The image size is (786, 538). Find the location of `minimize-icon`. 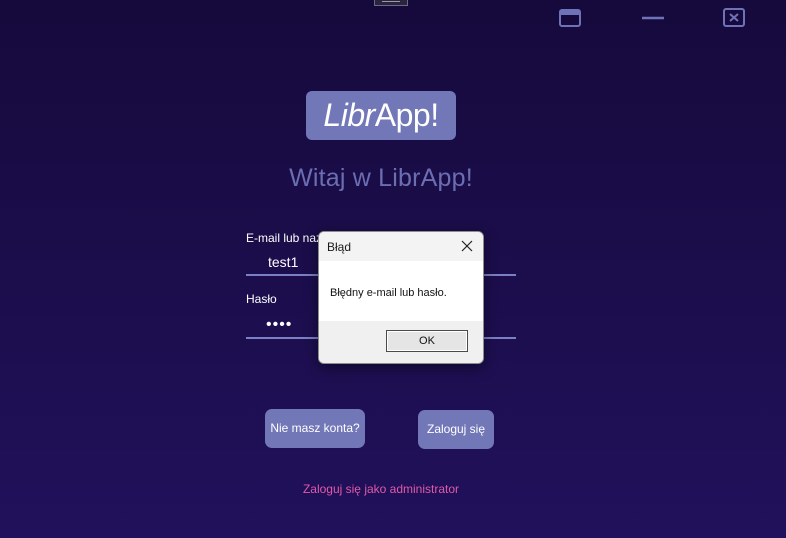

minimize-icon is located at coordinates (653, 18).